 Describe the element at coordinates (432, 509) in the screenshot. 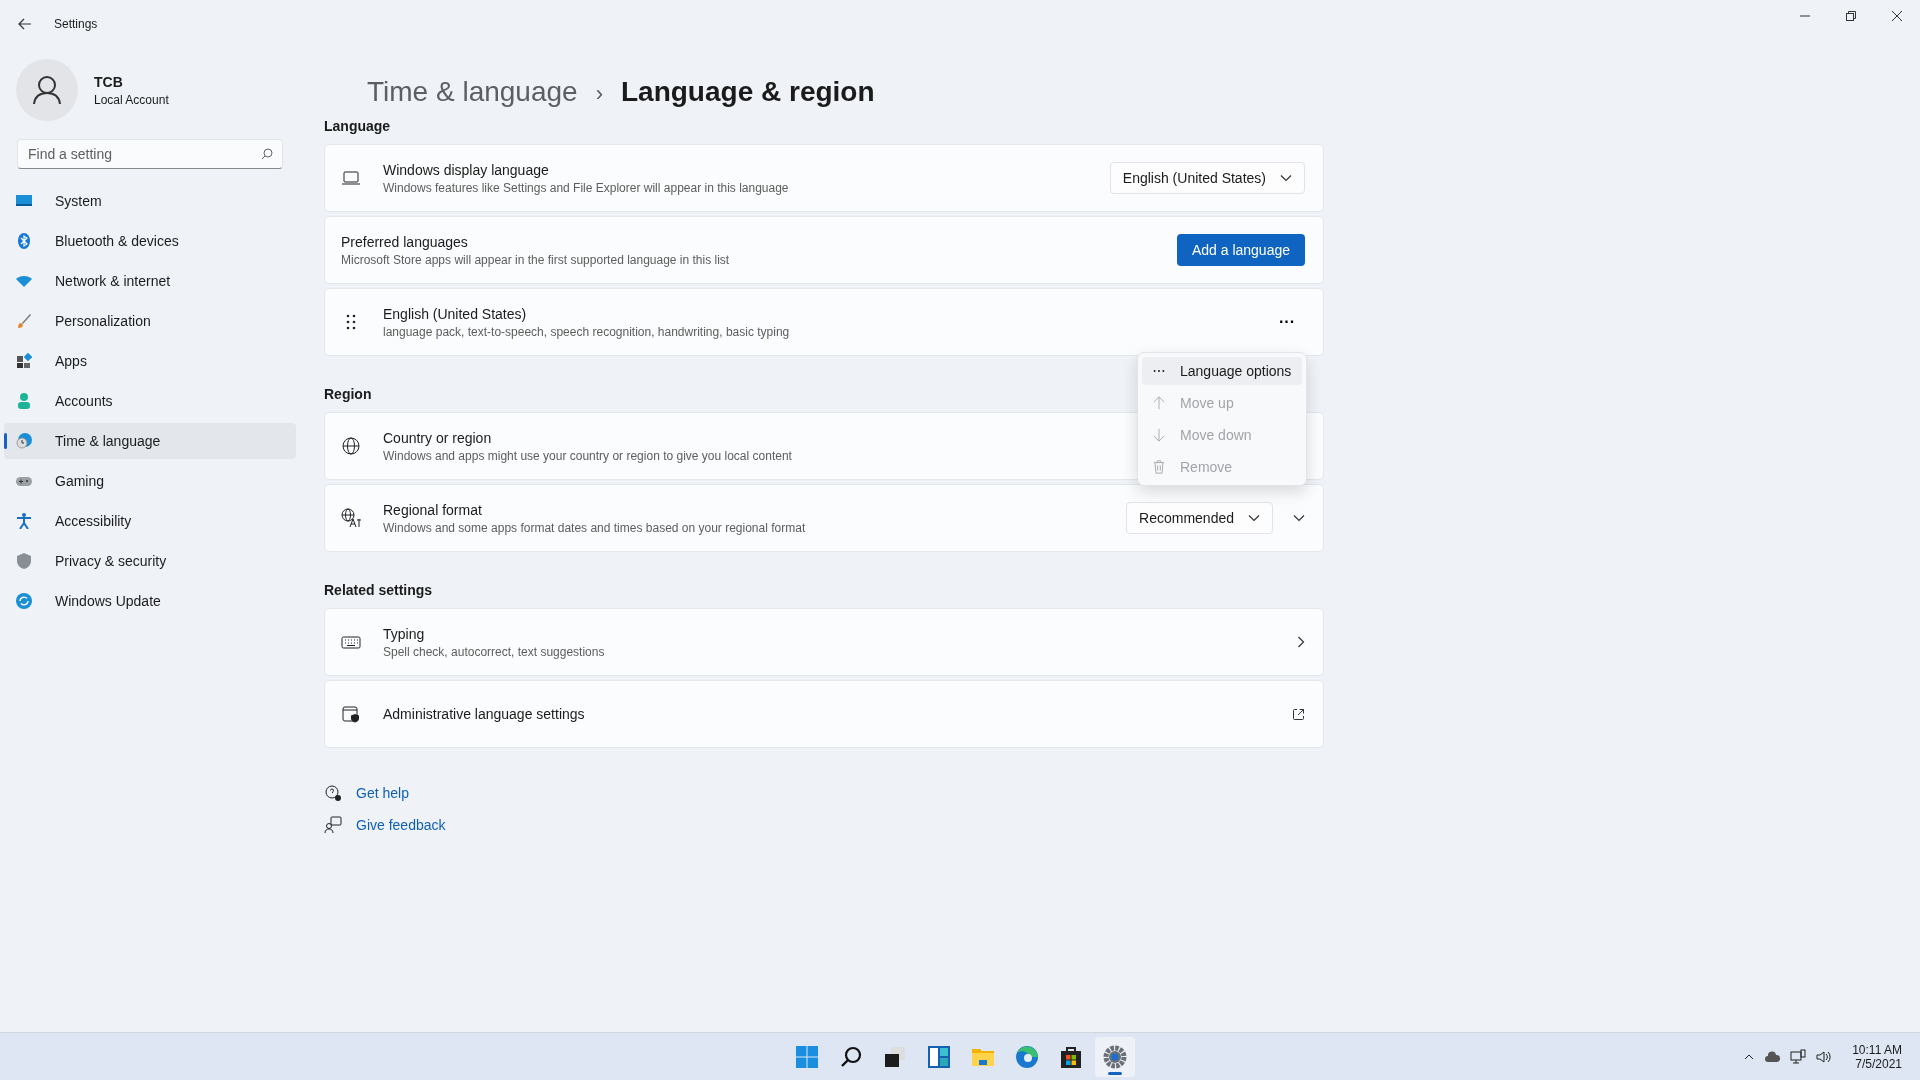

I see `setting-title: Regional format` at that location.